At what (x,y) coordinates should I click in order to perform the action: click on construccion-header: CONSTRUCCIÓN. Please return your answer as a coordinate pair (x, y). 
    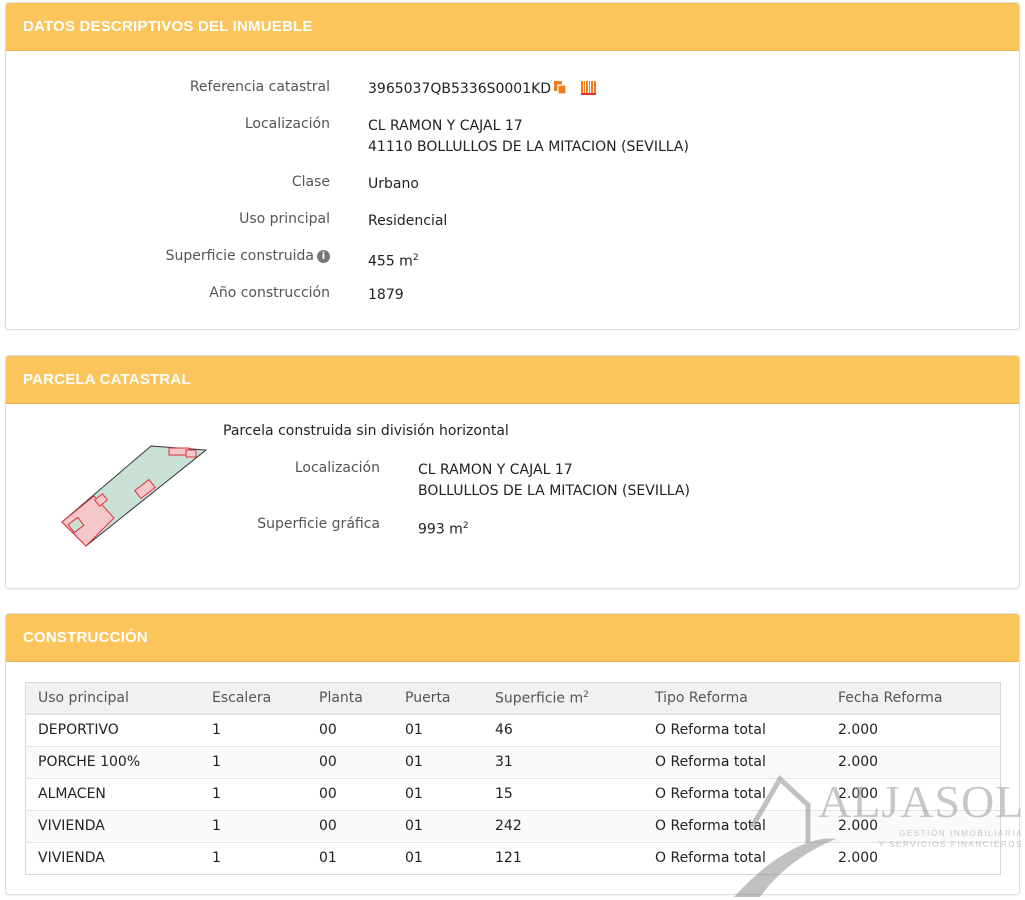
    Looking at the image, I should click on (512, 638).